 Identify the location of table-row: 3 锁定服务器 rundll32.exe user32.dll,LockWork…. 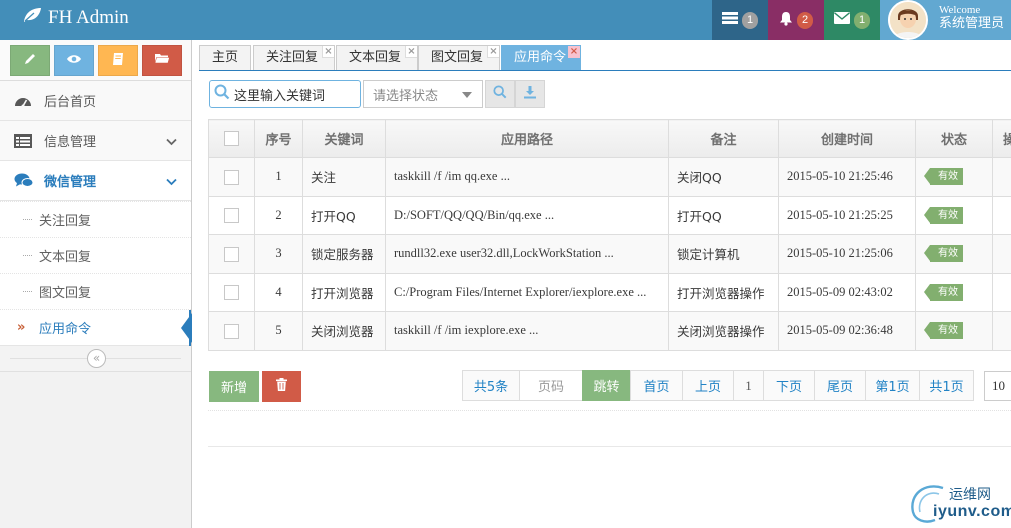
(609, 254).